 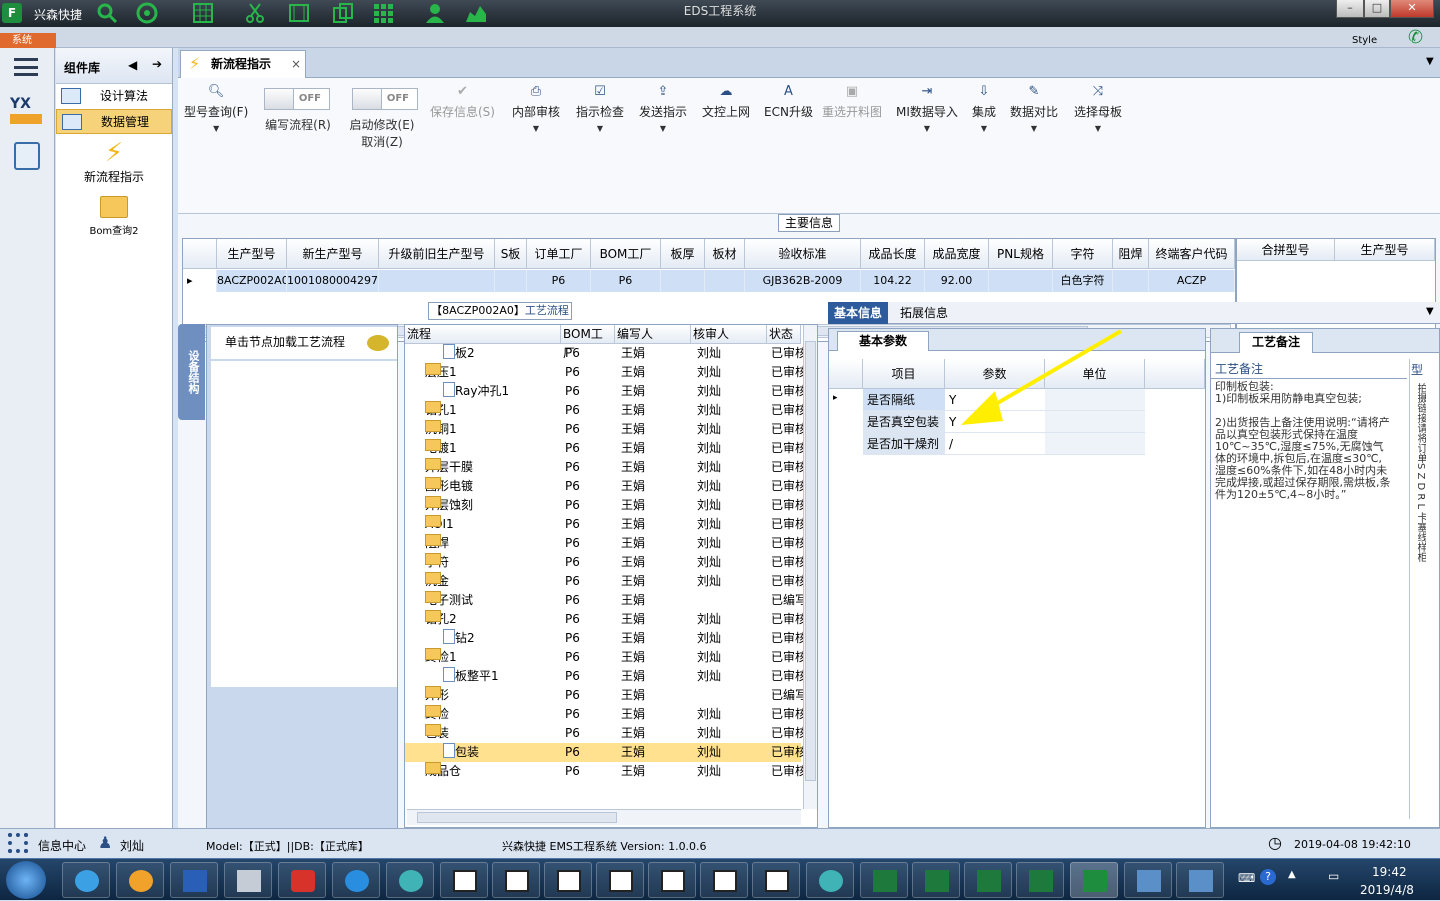 What do you see at coordinates (904, 400) in the screenshot?
I see `param-name: 是否隔纸` at bounding box center [904, 400].